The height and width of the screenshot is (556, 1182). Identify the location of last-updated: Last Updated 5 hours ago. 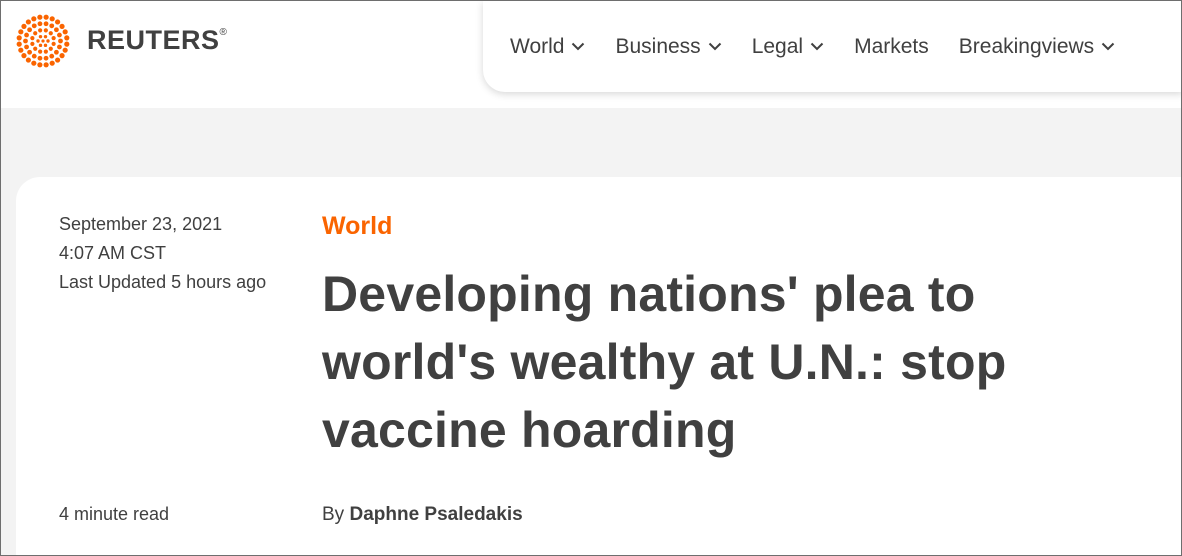
(163, 282).